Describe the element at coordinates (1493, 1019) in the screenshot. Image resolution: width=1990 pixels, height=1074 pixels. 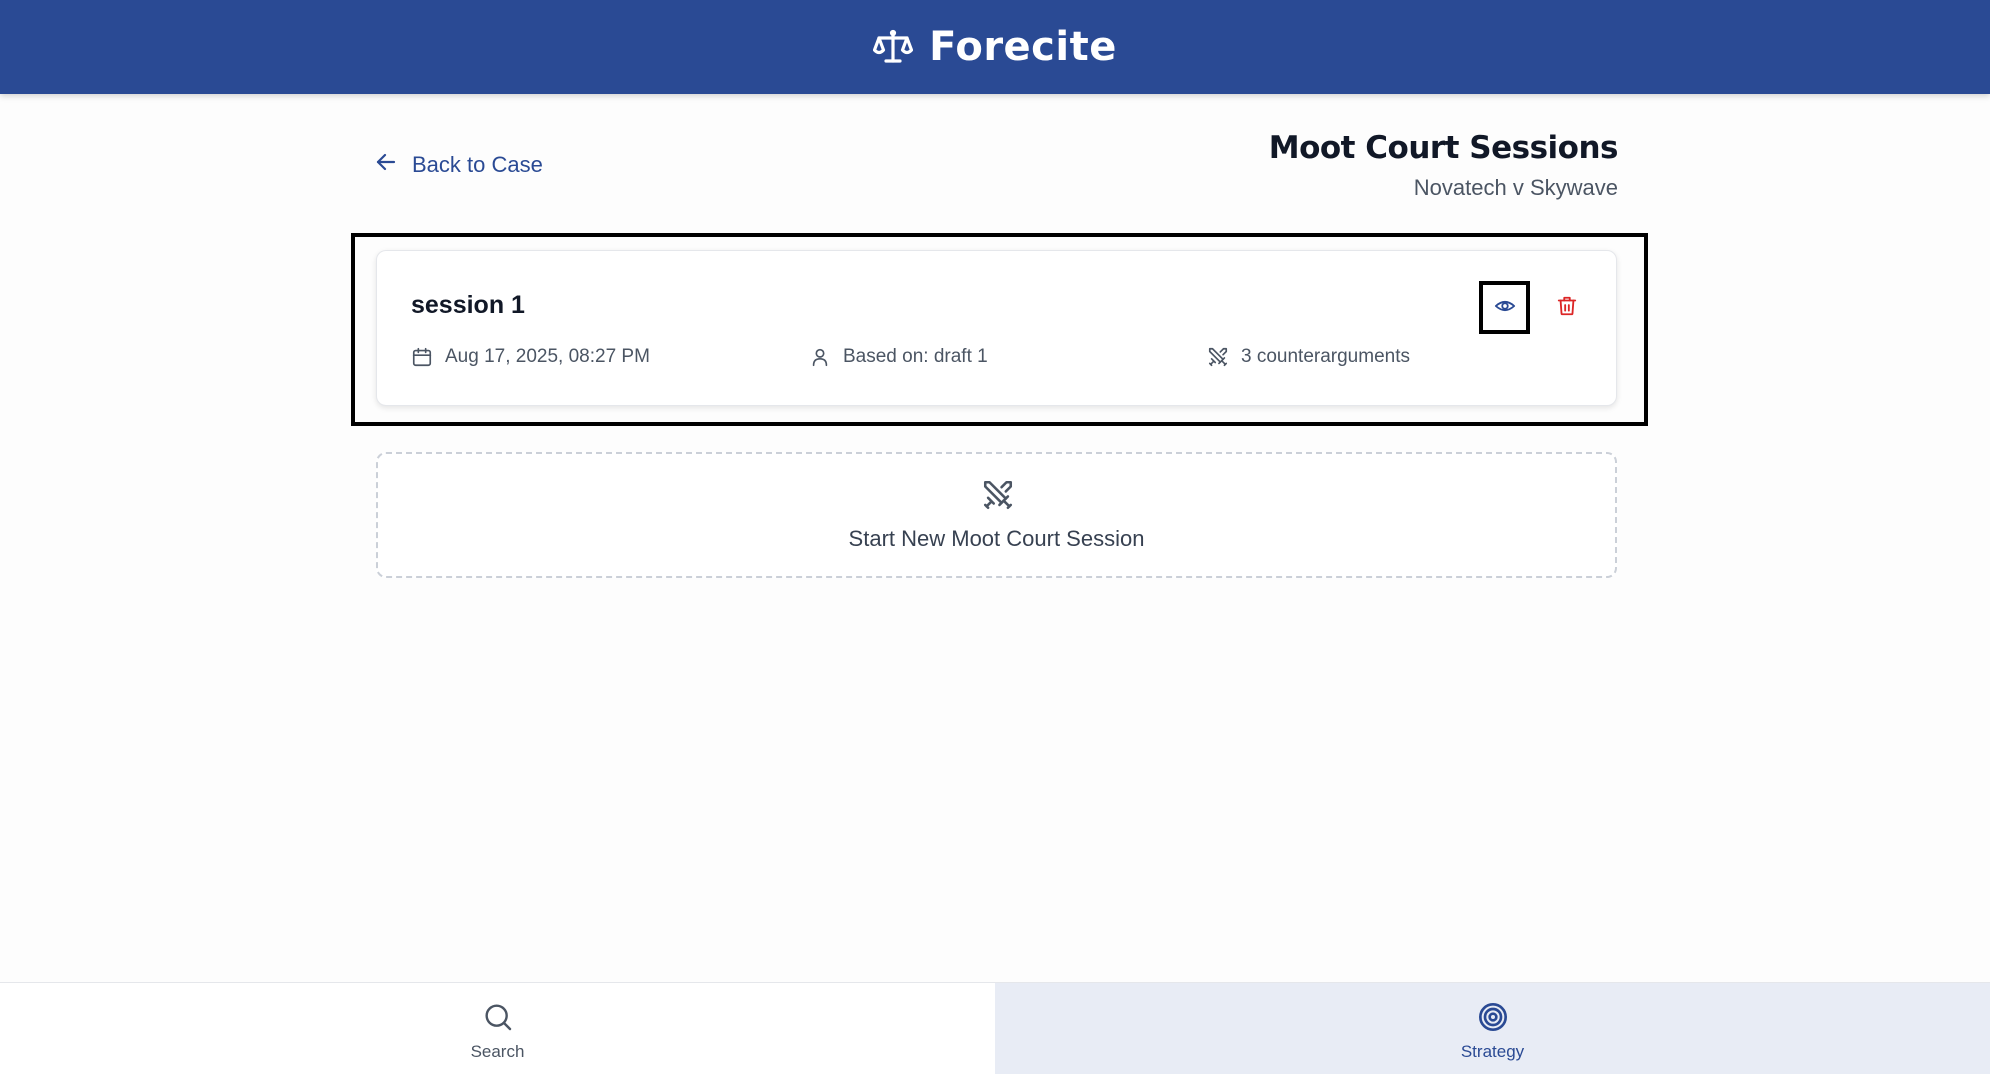
I see `target-icon` at that location.